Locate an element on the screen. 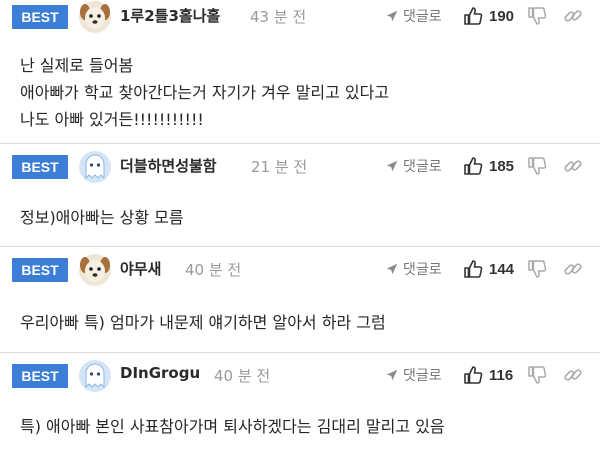  comment-line: 난 실제로 들어봄 is located at coordinates (77, 65).